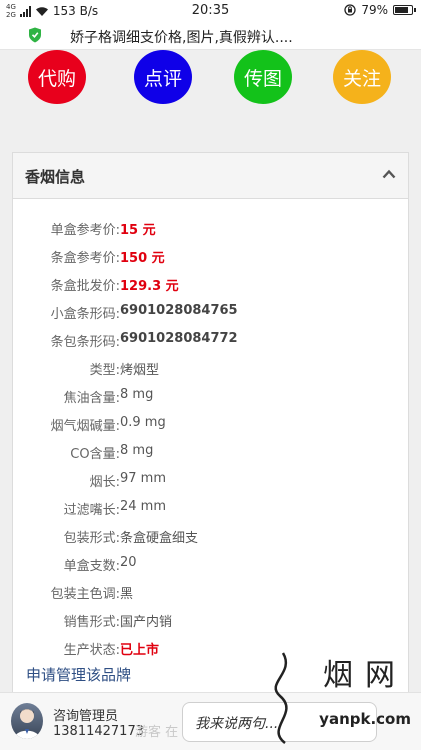 The image size is (421, 750). Describe the element at coordinates (85, 426) in the screenshot. I see `info-label: 烟气烟碱量:` at that location.